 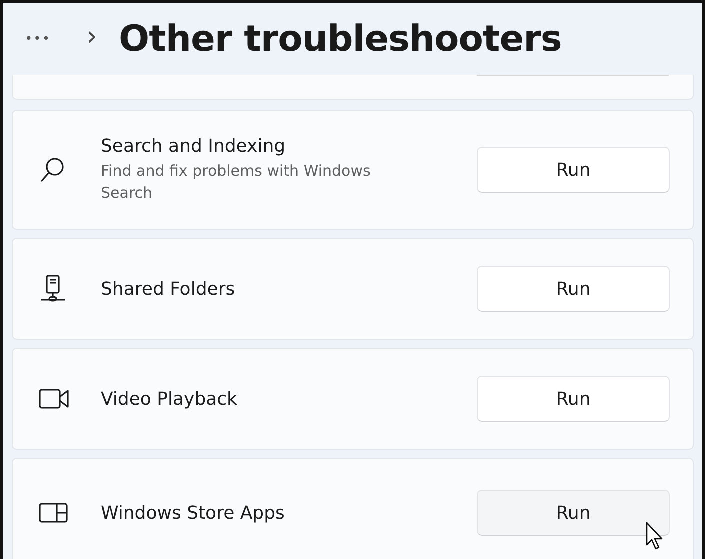 What do you see at coordinates (92, 37) in the screenshot?
I see `breadcrumb-chevron: ›` at bounding box center [92, 37].